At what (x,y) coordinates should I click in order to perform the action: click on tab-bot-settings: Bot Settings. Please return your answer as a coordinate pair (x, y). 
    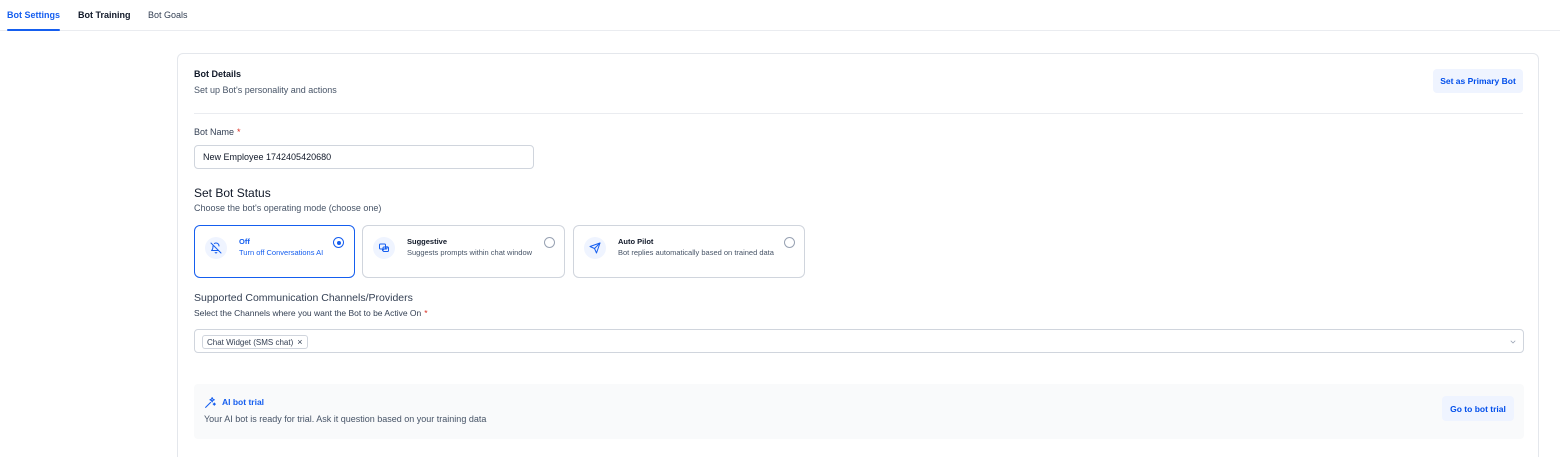
    Looking at the image, I should click on (33, 20).